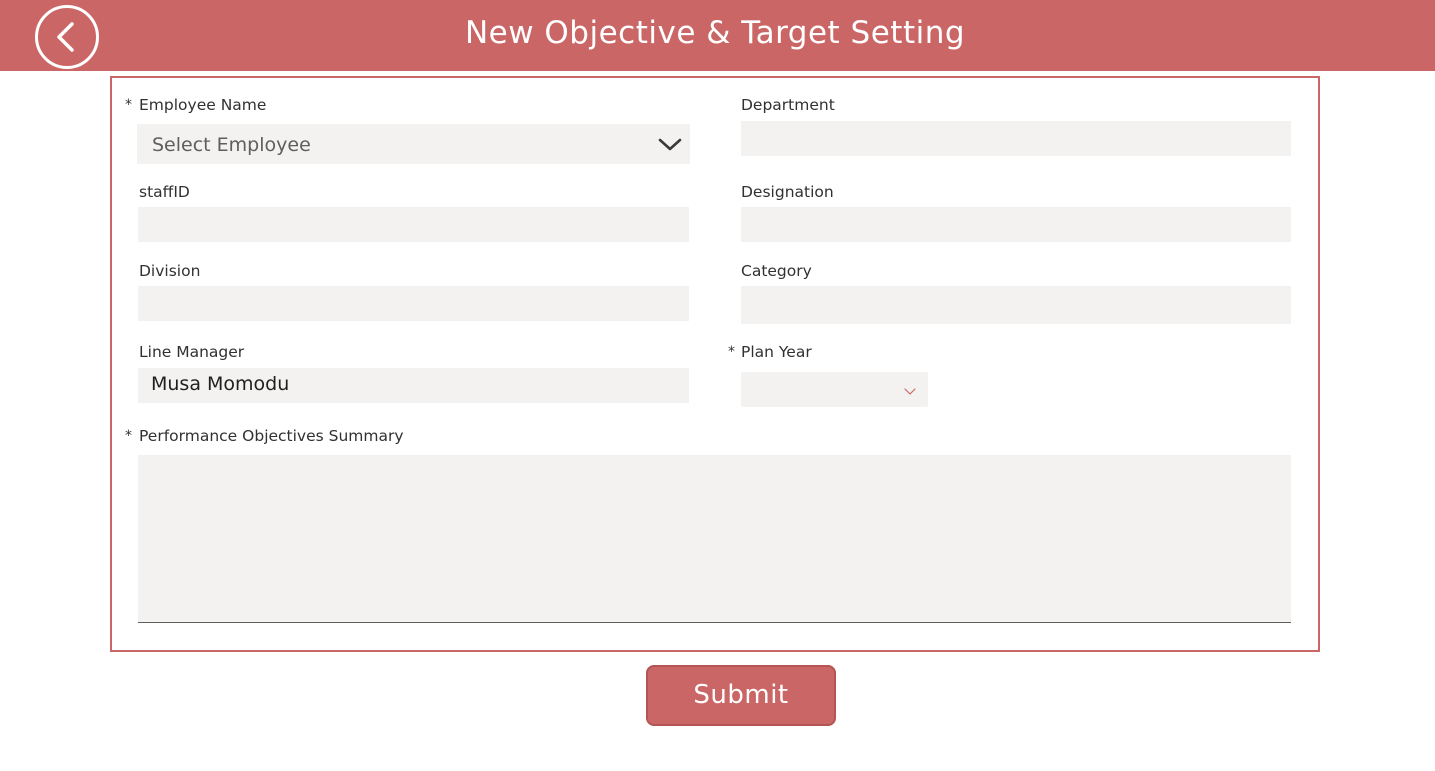  What do you see at coordinates (715, 33) in the screenshot?
I see `page-title: New Objective & Target Setting` at bounding box center [715, 33].